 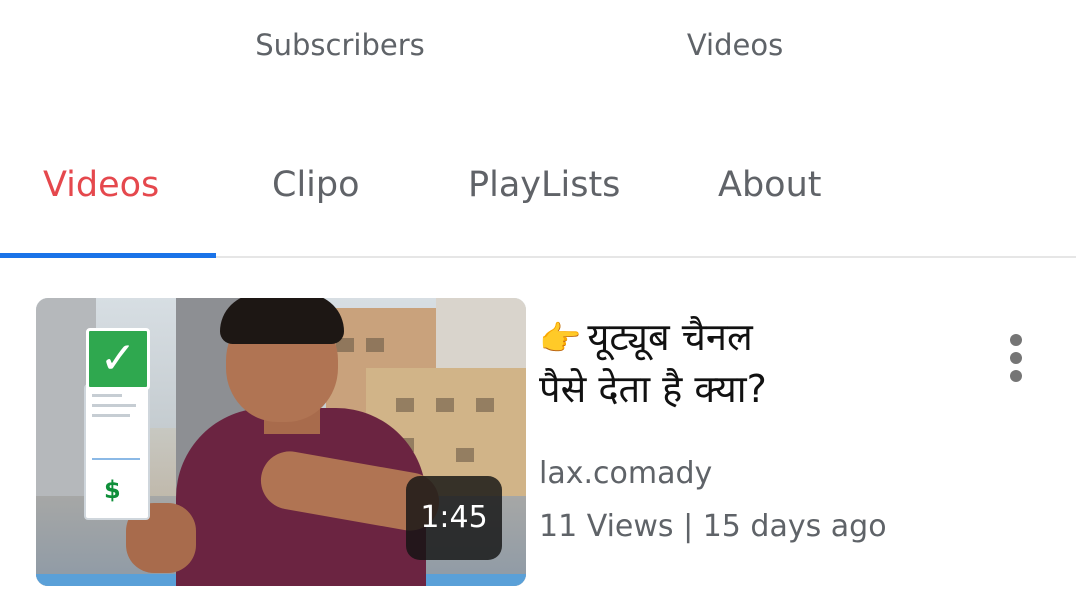 What do you see at coordinates (735, 45) in the screenshot?
I see `videos-count-label: Videos` at bounding box center [735, 45].